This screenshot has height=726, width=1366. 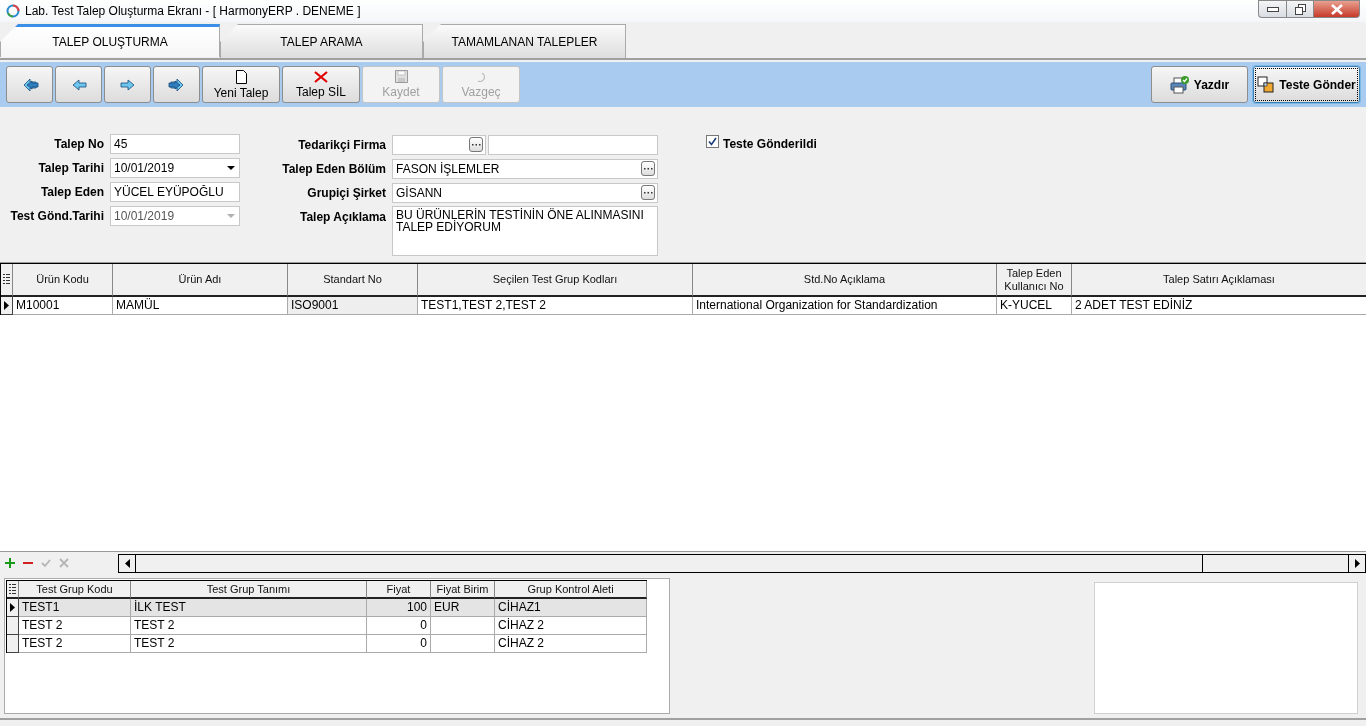 I want to click on checkbox-label: Teste Gönderildi, so click(x=770, y=144).